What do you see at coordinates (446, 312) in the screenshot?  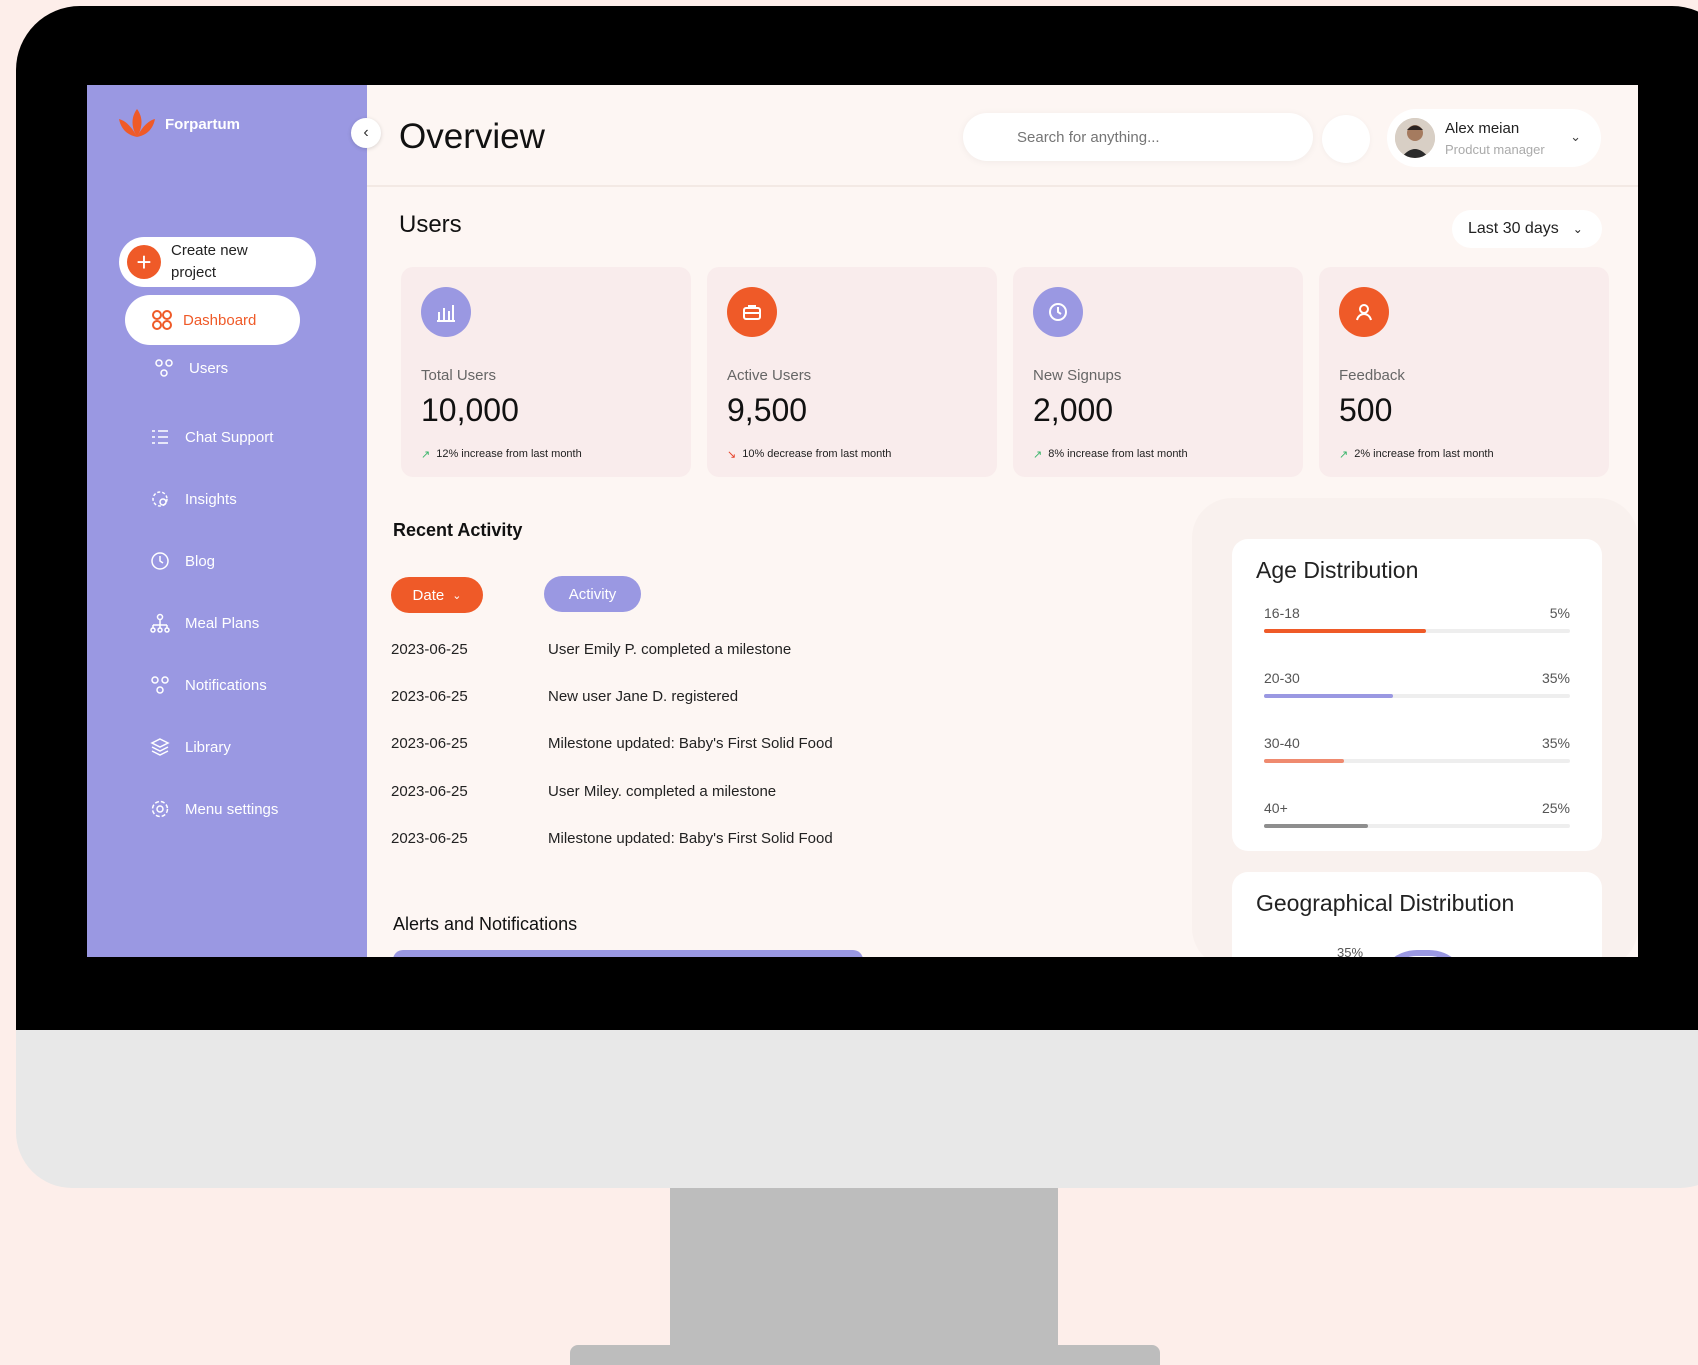 I see `bar-chart-icon` at bounding box center [446, 312].